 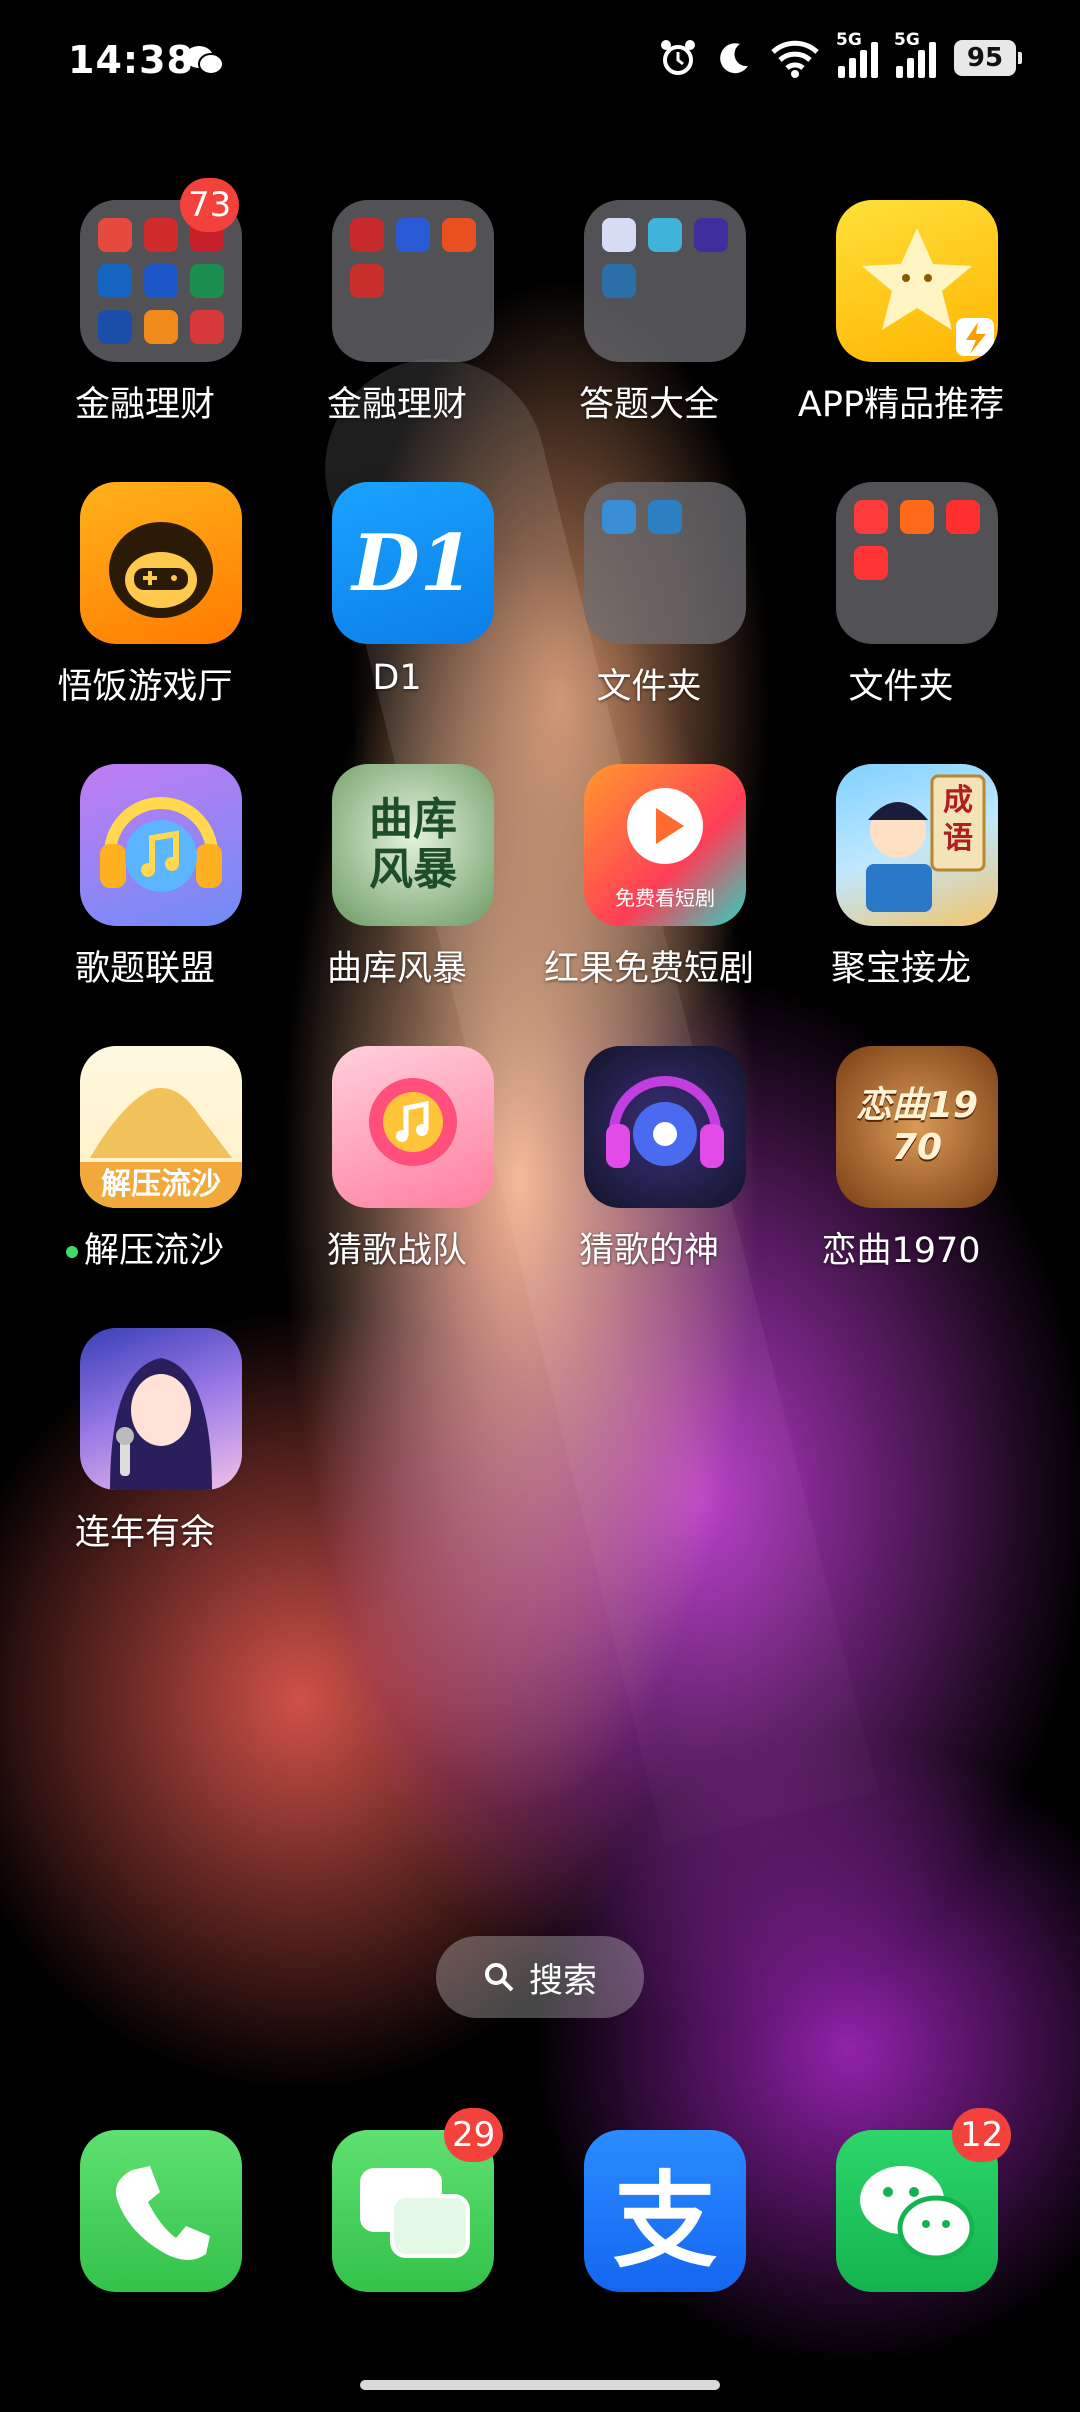 I want to click on app-liannian-youyu: 连年有余, so click(x=145, y=1458).